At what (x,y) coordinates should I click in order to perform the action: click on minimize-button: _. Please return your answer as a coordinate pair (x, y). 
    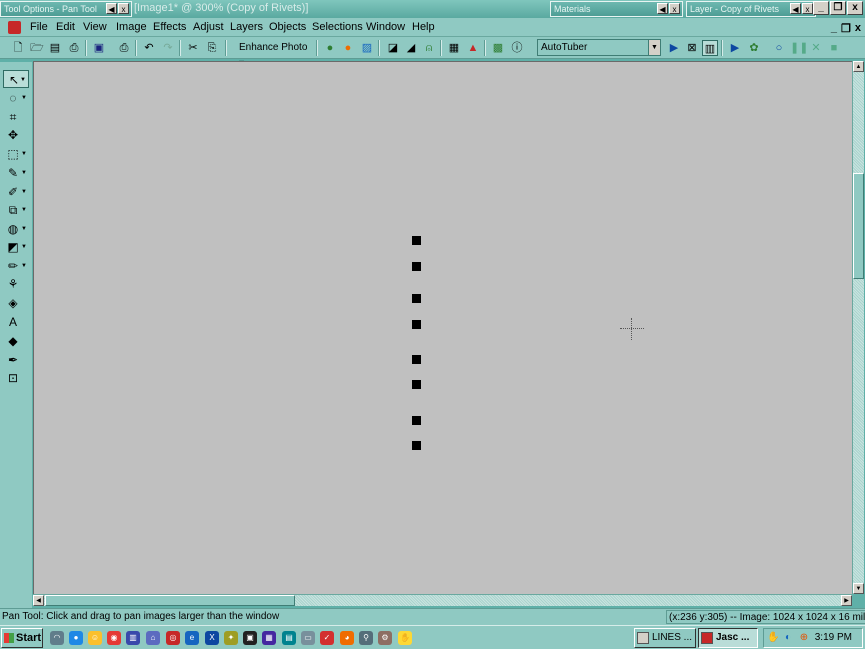
    Looking at the image, I should click on (821, 8).